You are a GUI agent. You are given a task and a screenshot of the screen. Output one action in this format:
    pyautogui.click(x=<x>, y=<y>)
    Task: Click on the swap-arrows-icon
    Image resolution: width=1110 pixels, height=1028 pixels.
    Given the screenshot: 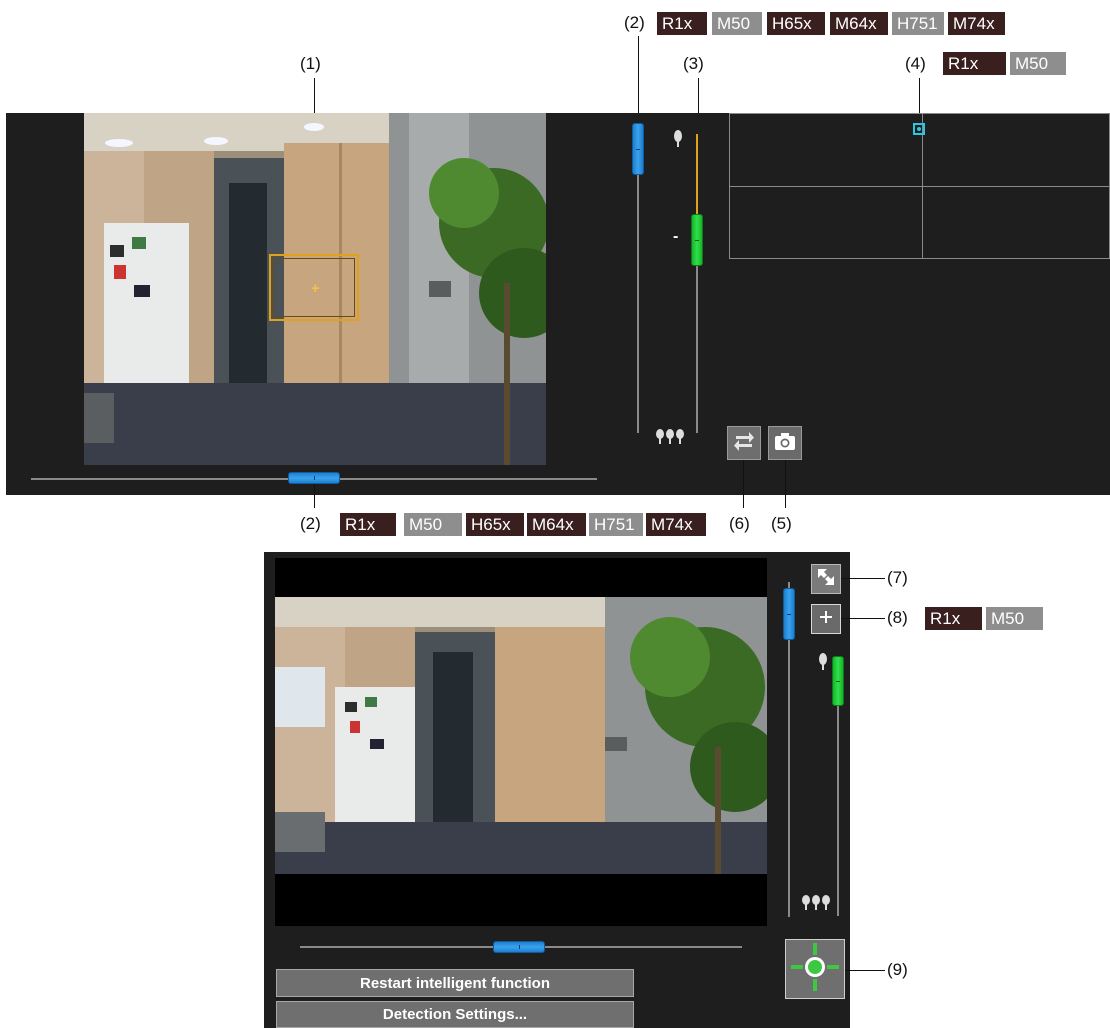 What is the action you would take?
    pyautogui.click(x=744, y=443)
    